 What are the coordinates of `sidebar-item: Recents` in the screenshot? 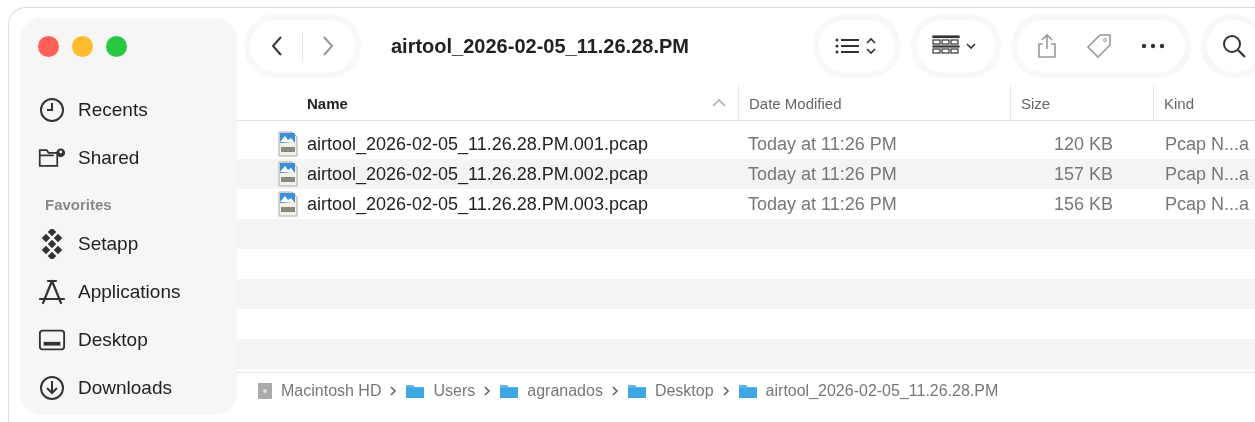 It's located at (137, 110).